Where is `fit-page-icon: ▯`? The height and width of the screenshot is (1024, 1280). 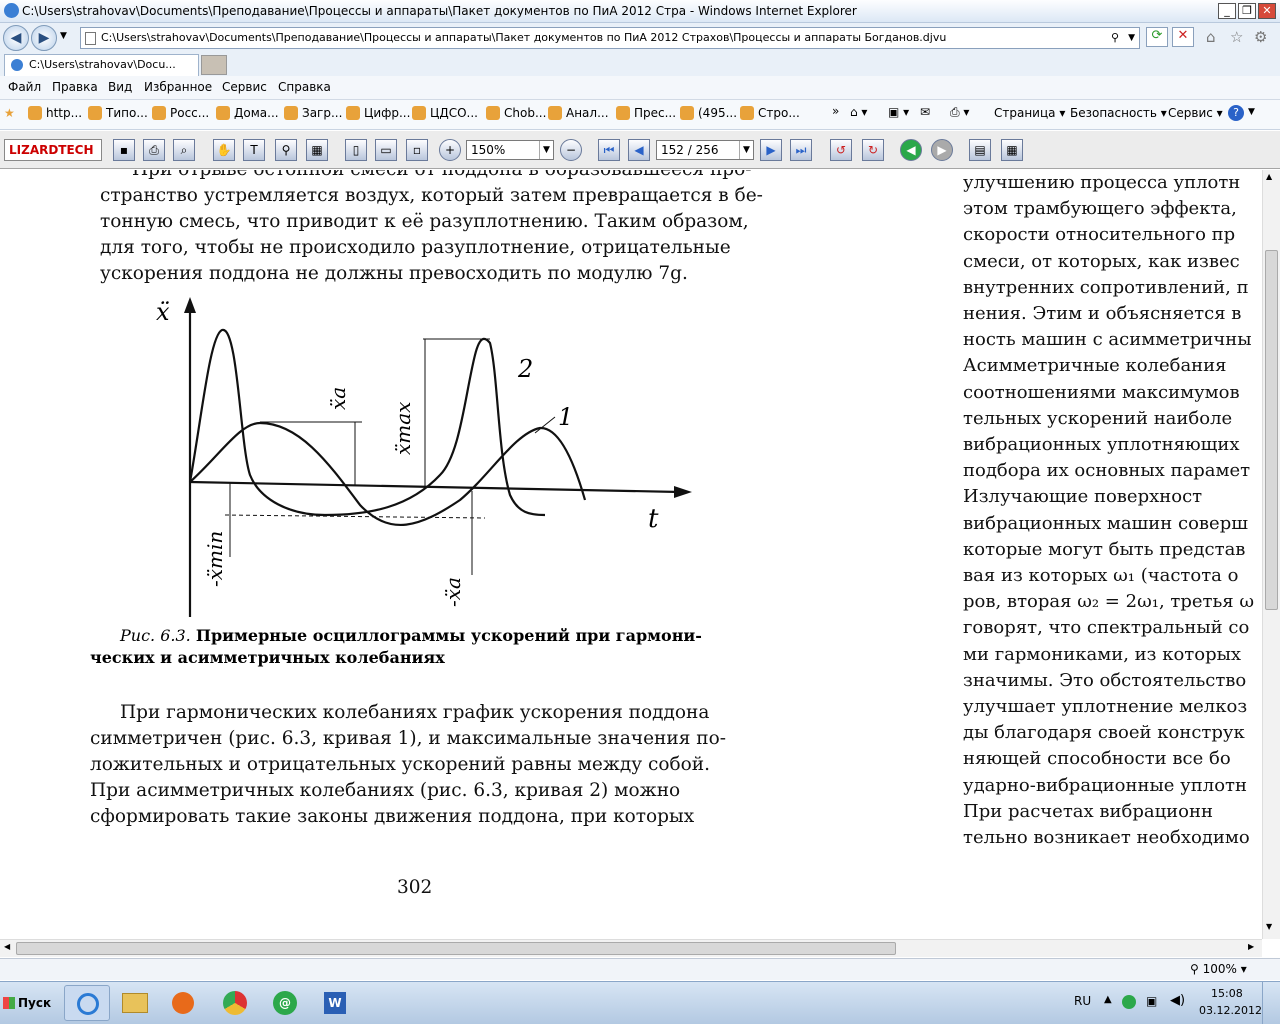
fit-page-icon: ▯ is located at coordinates (356, 150).